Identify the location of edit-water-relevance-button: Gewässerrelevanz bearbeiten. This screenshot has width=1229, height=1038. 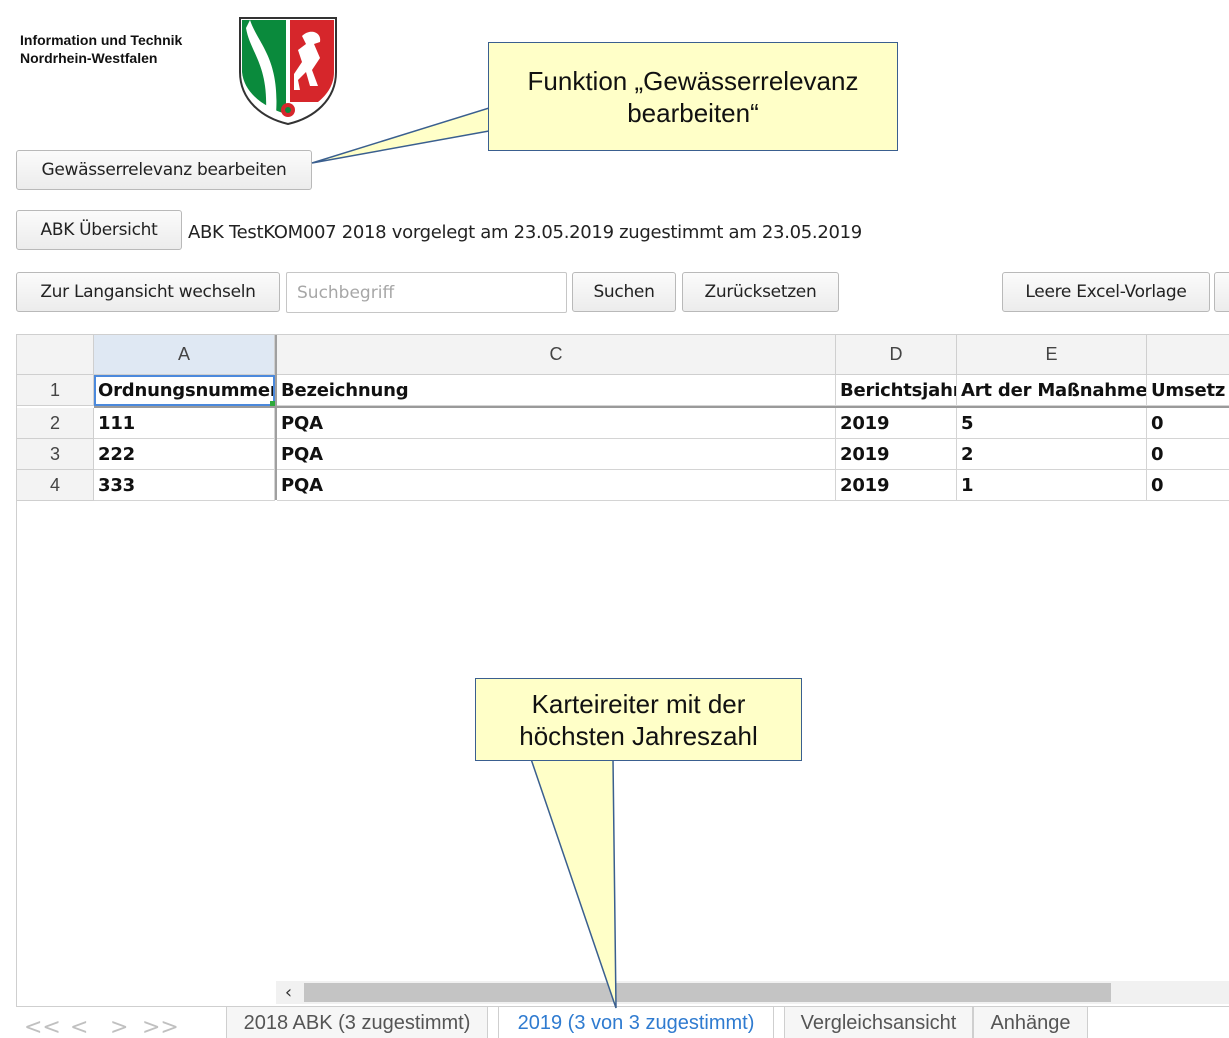
(164, 170).